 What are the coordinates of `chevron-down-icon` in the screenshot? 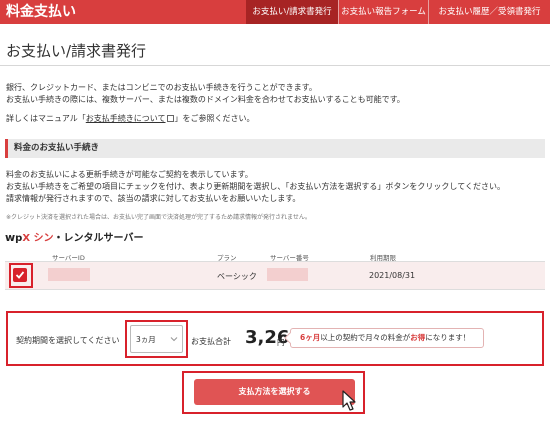 It's located at (174, 339).